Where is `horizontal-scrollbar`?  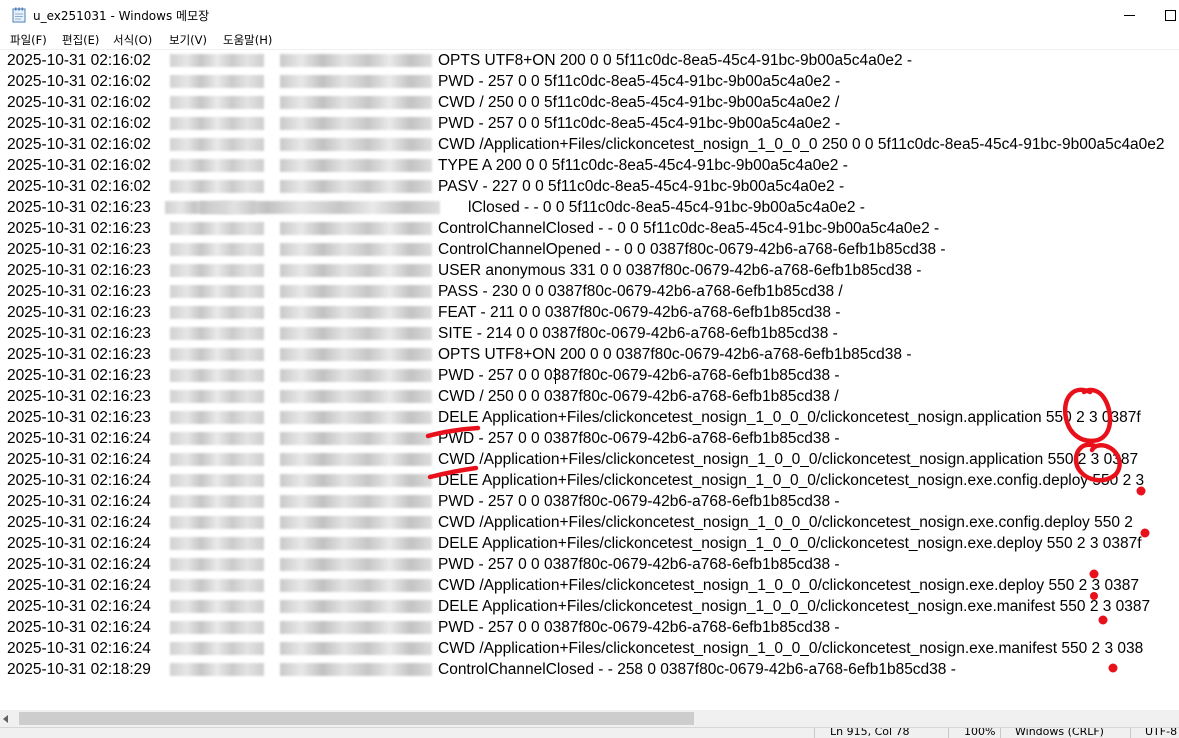 horizontal-scrollbar is located at coordinates (589, 718).